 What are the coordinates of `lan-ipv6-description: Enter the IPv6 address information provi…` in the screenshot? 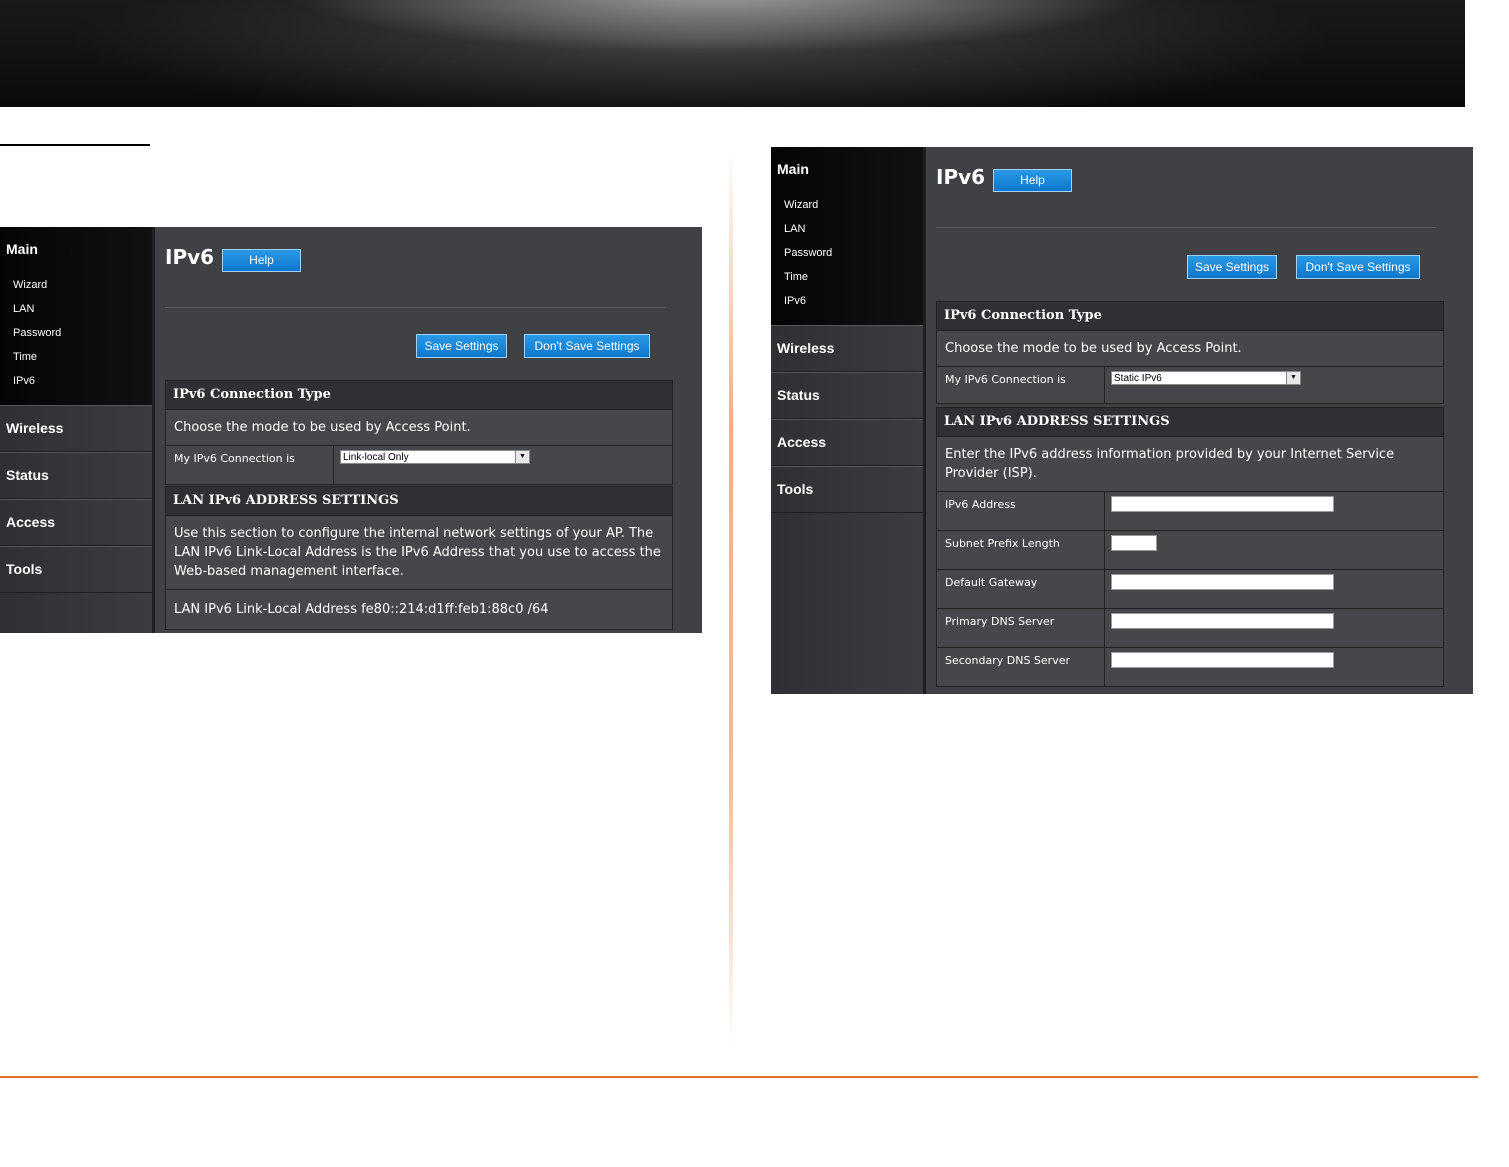 It's located at (1190, 464).